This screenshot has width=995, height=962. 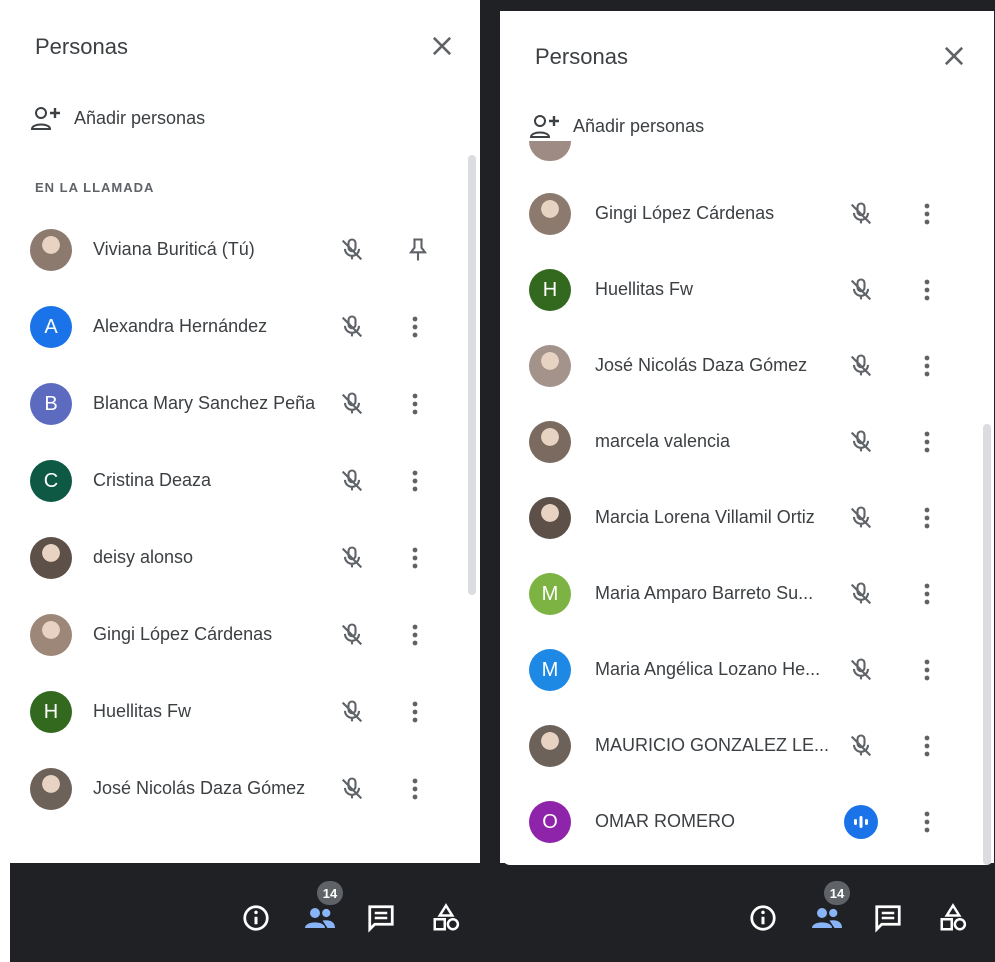 What do you see at coordinates (861, 822) in the screenshot?
I see `speaking-indicator-icon` at bounding box center [861, 822].